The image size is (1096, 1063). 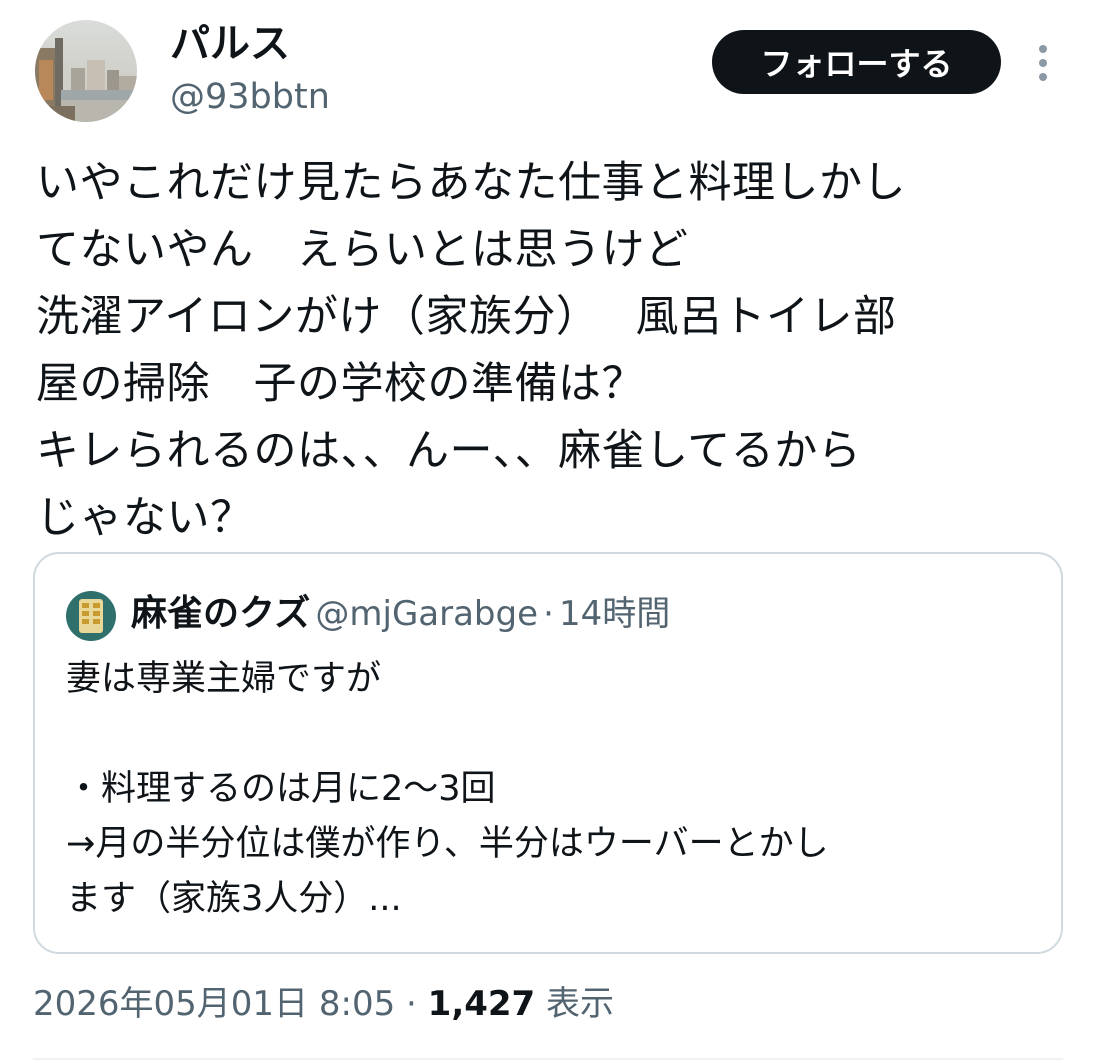 What do you see at coordinates (614, 614) in the screenshot?
I see `quoted-timestamp: 14時間` at bounding box center [614, 614].